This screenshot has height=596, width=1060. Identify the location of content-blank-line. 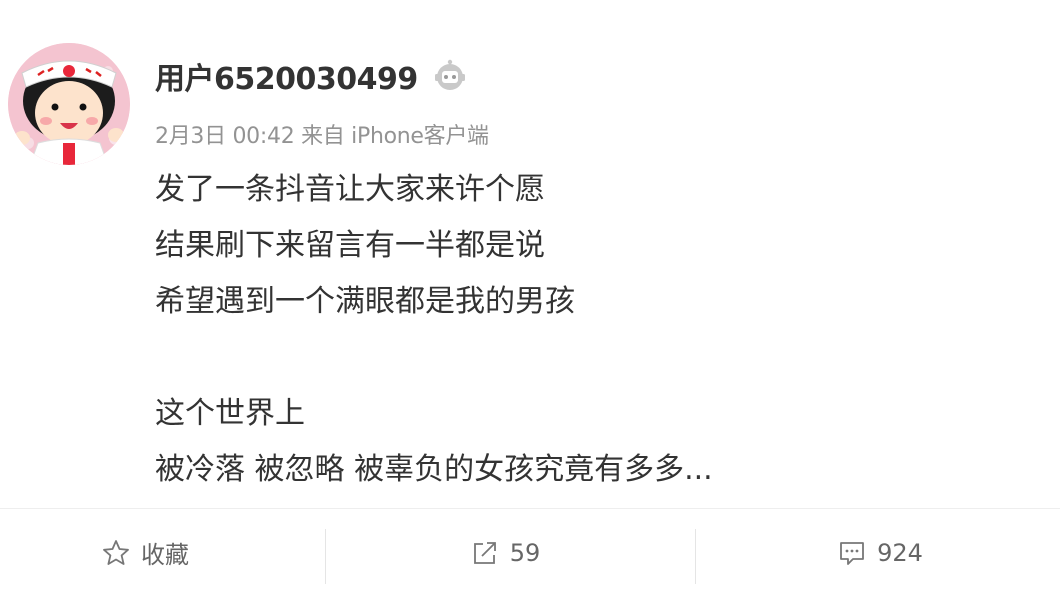
(434, 358).